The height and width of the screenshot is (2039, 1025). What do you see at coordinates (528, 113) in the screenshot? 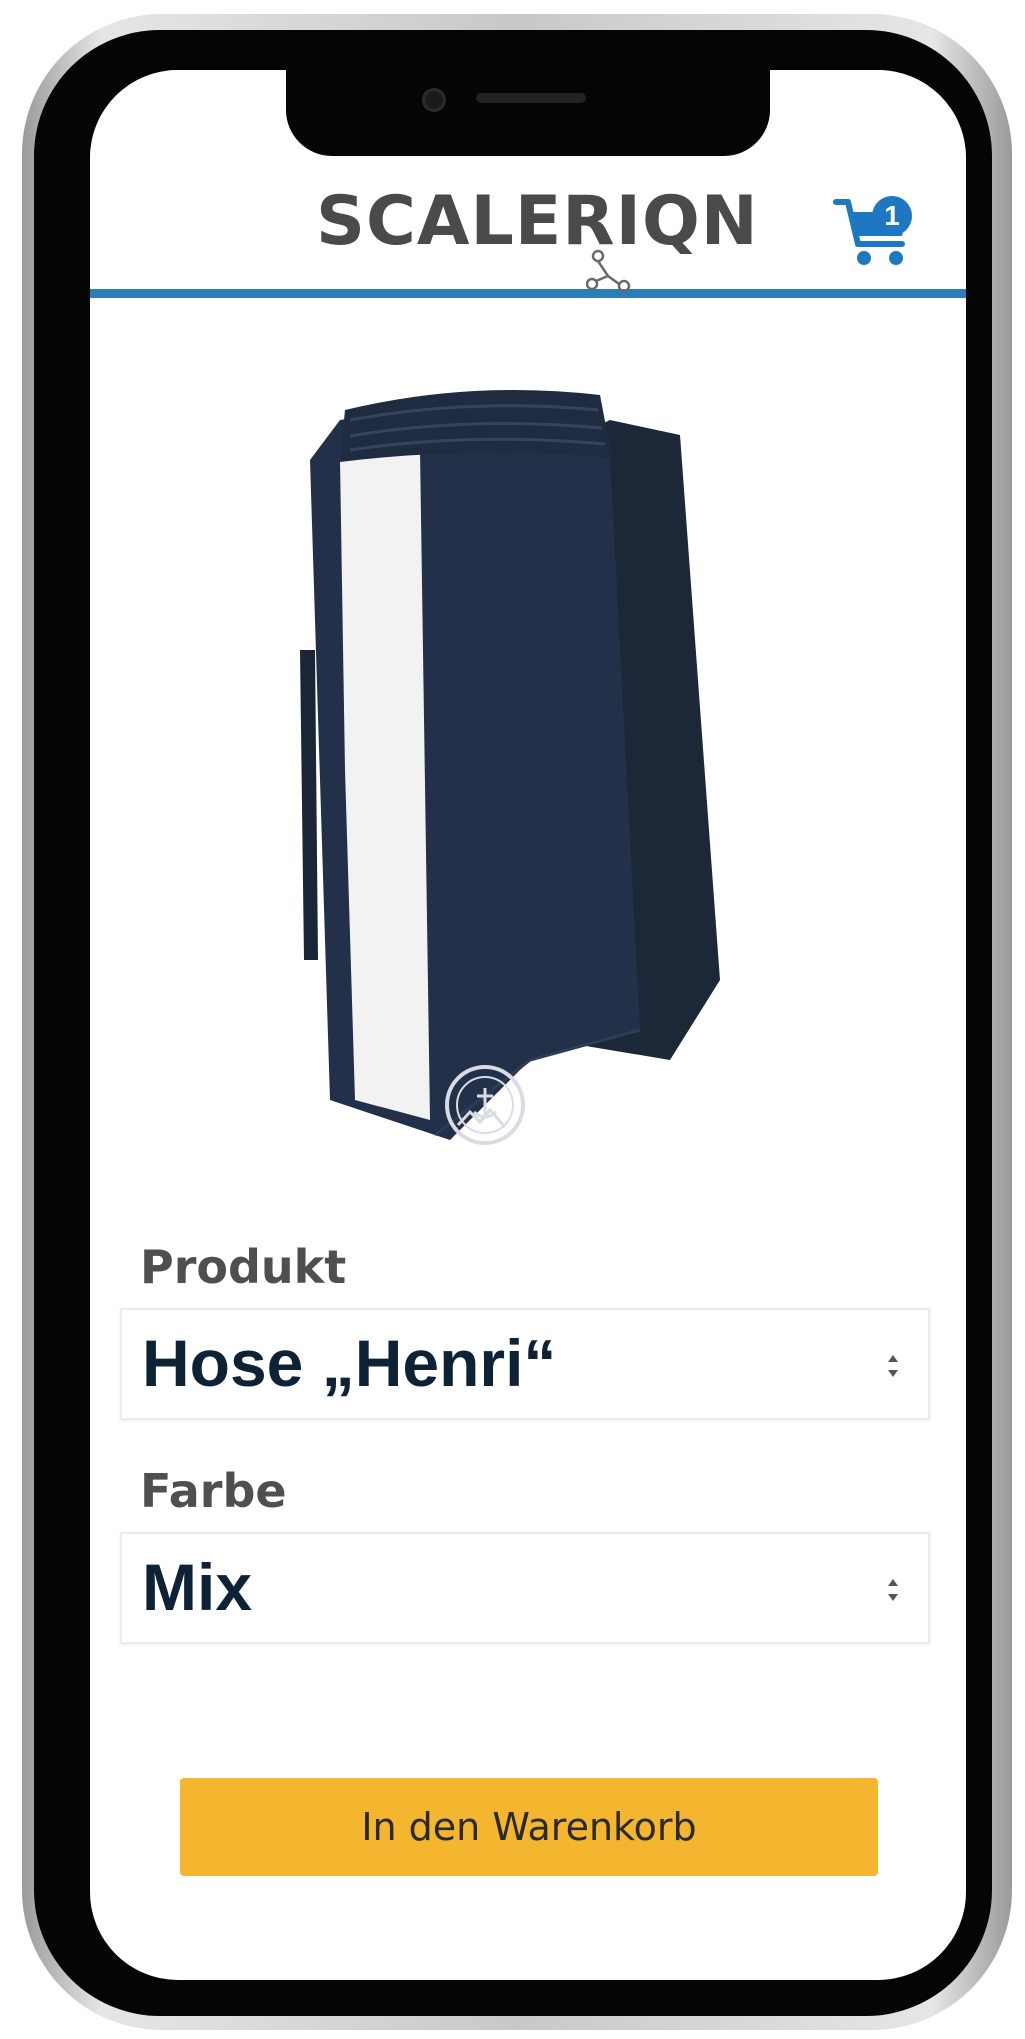
I see `phone-notch` at bounding box center [528, 113].